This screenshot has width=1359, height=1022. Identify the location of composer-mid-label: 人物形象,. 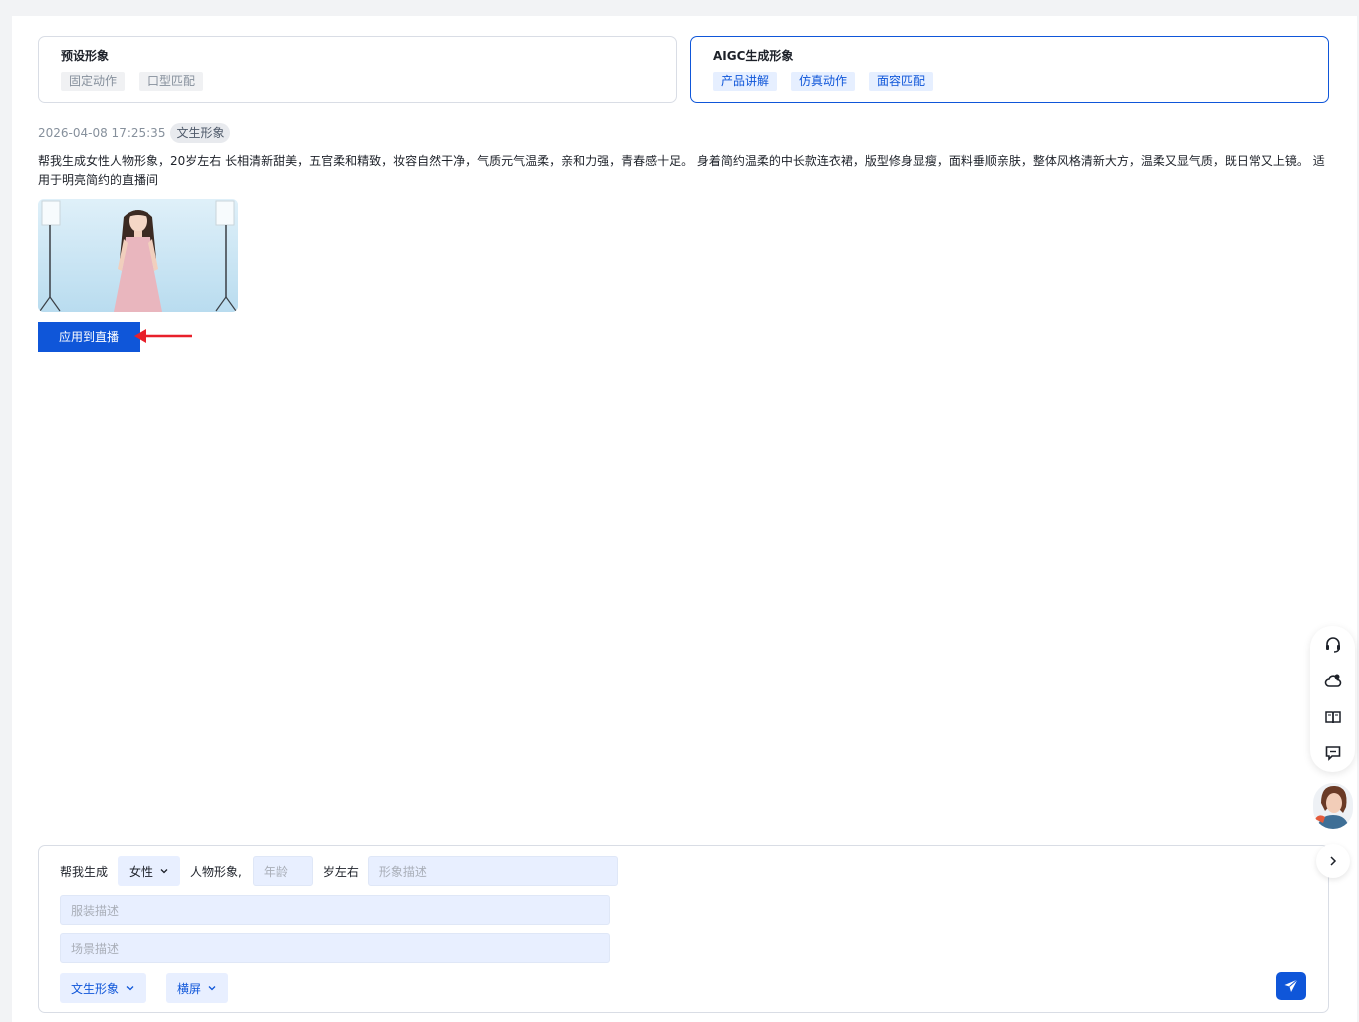
(216, 871).